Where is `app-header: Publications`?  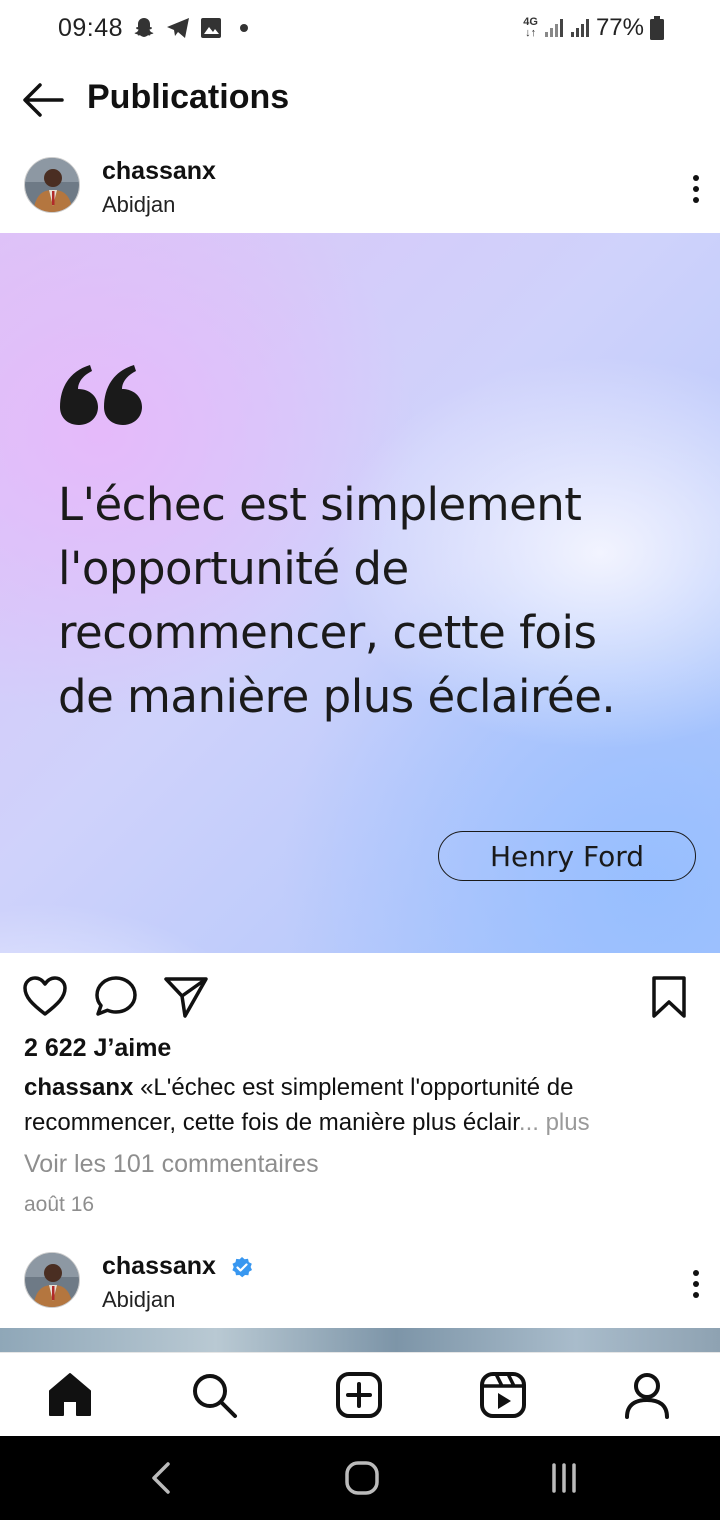 app-header: Publications is located at coordinates (360, 100).